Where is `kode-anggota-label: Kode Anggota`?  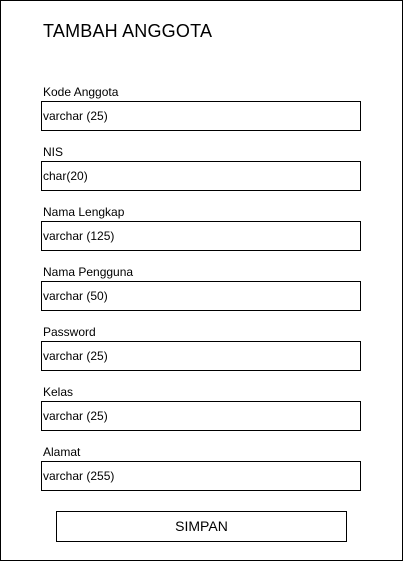
kode-anggota-label: Kode Anggota is located at coordinates (81, 92).